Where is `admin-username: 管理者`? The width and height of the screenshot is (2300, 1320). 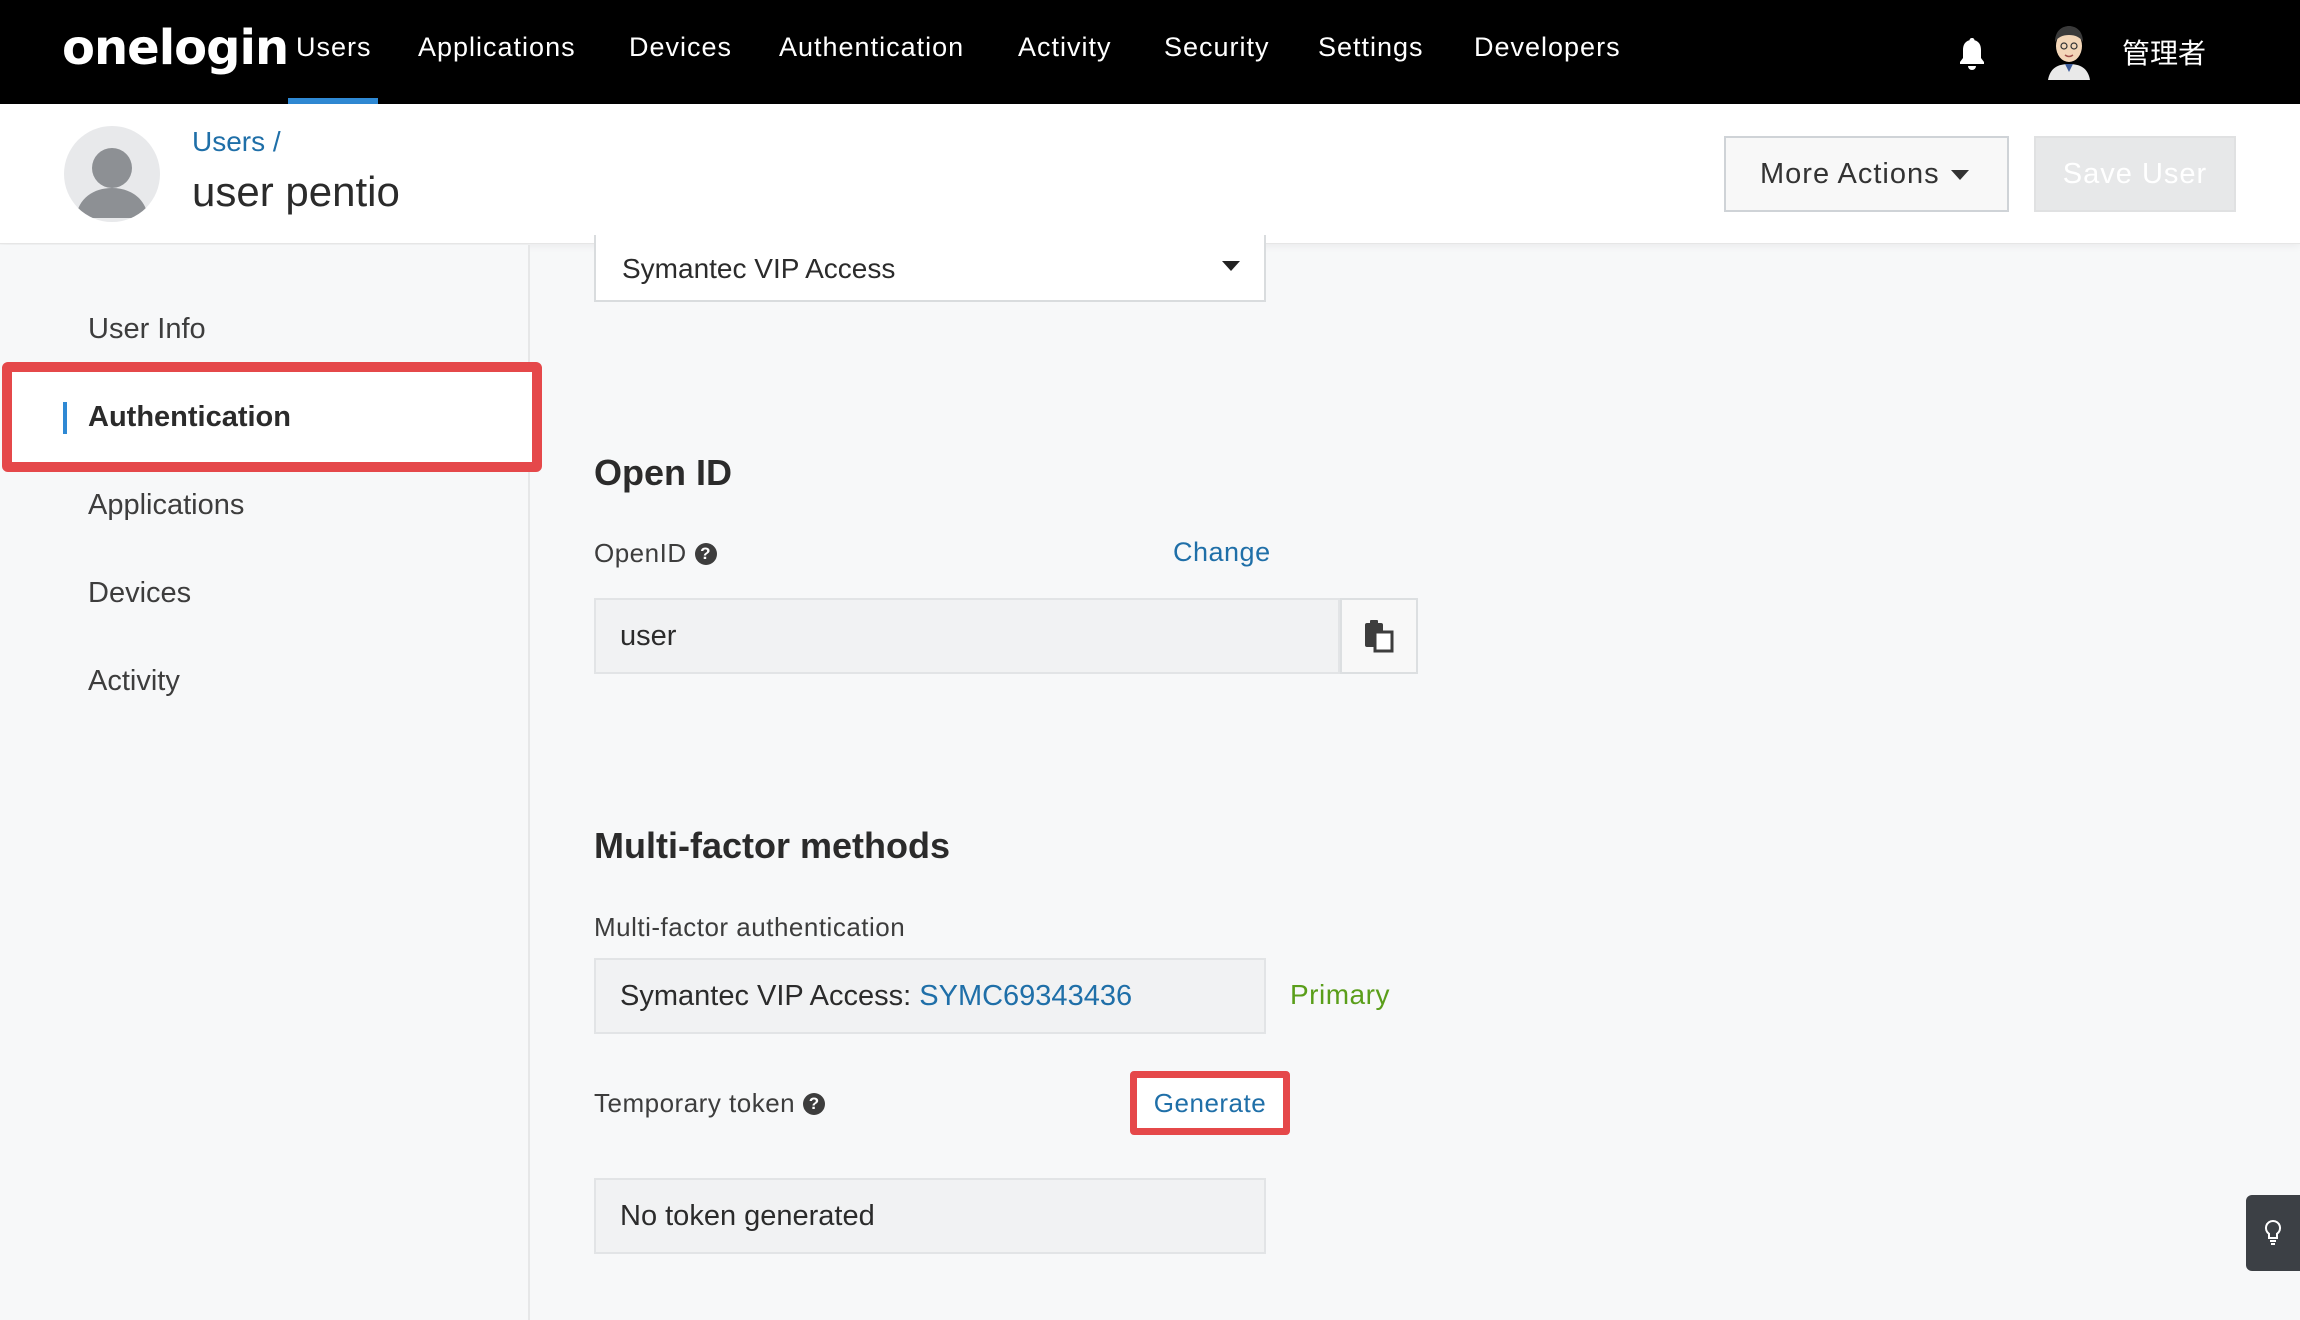 admin-username: 管理者 is located at coordinates (2164, 52).